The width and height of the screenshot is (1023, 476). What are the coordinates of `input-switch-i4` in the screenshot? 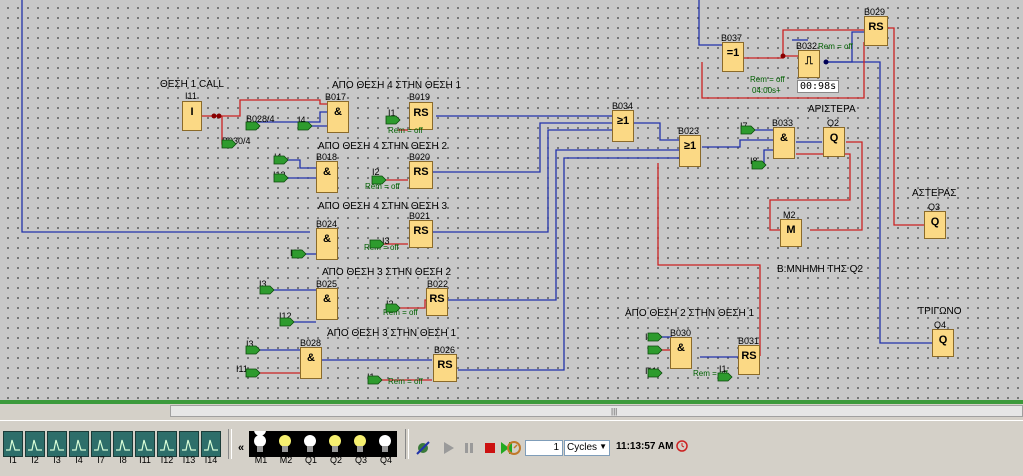 It's located at (79, 444).